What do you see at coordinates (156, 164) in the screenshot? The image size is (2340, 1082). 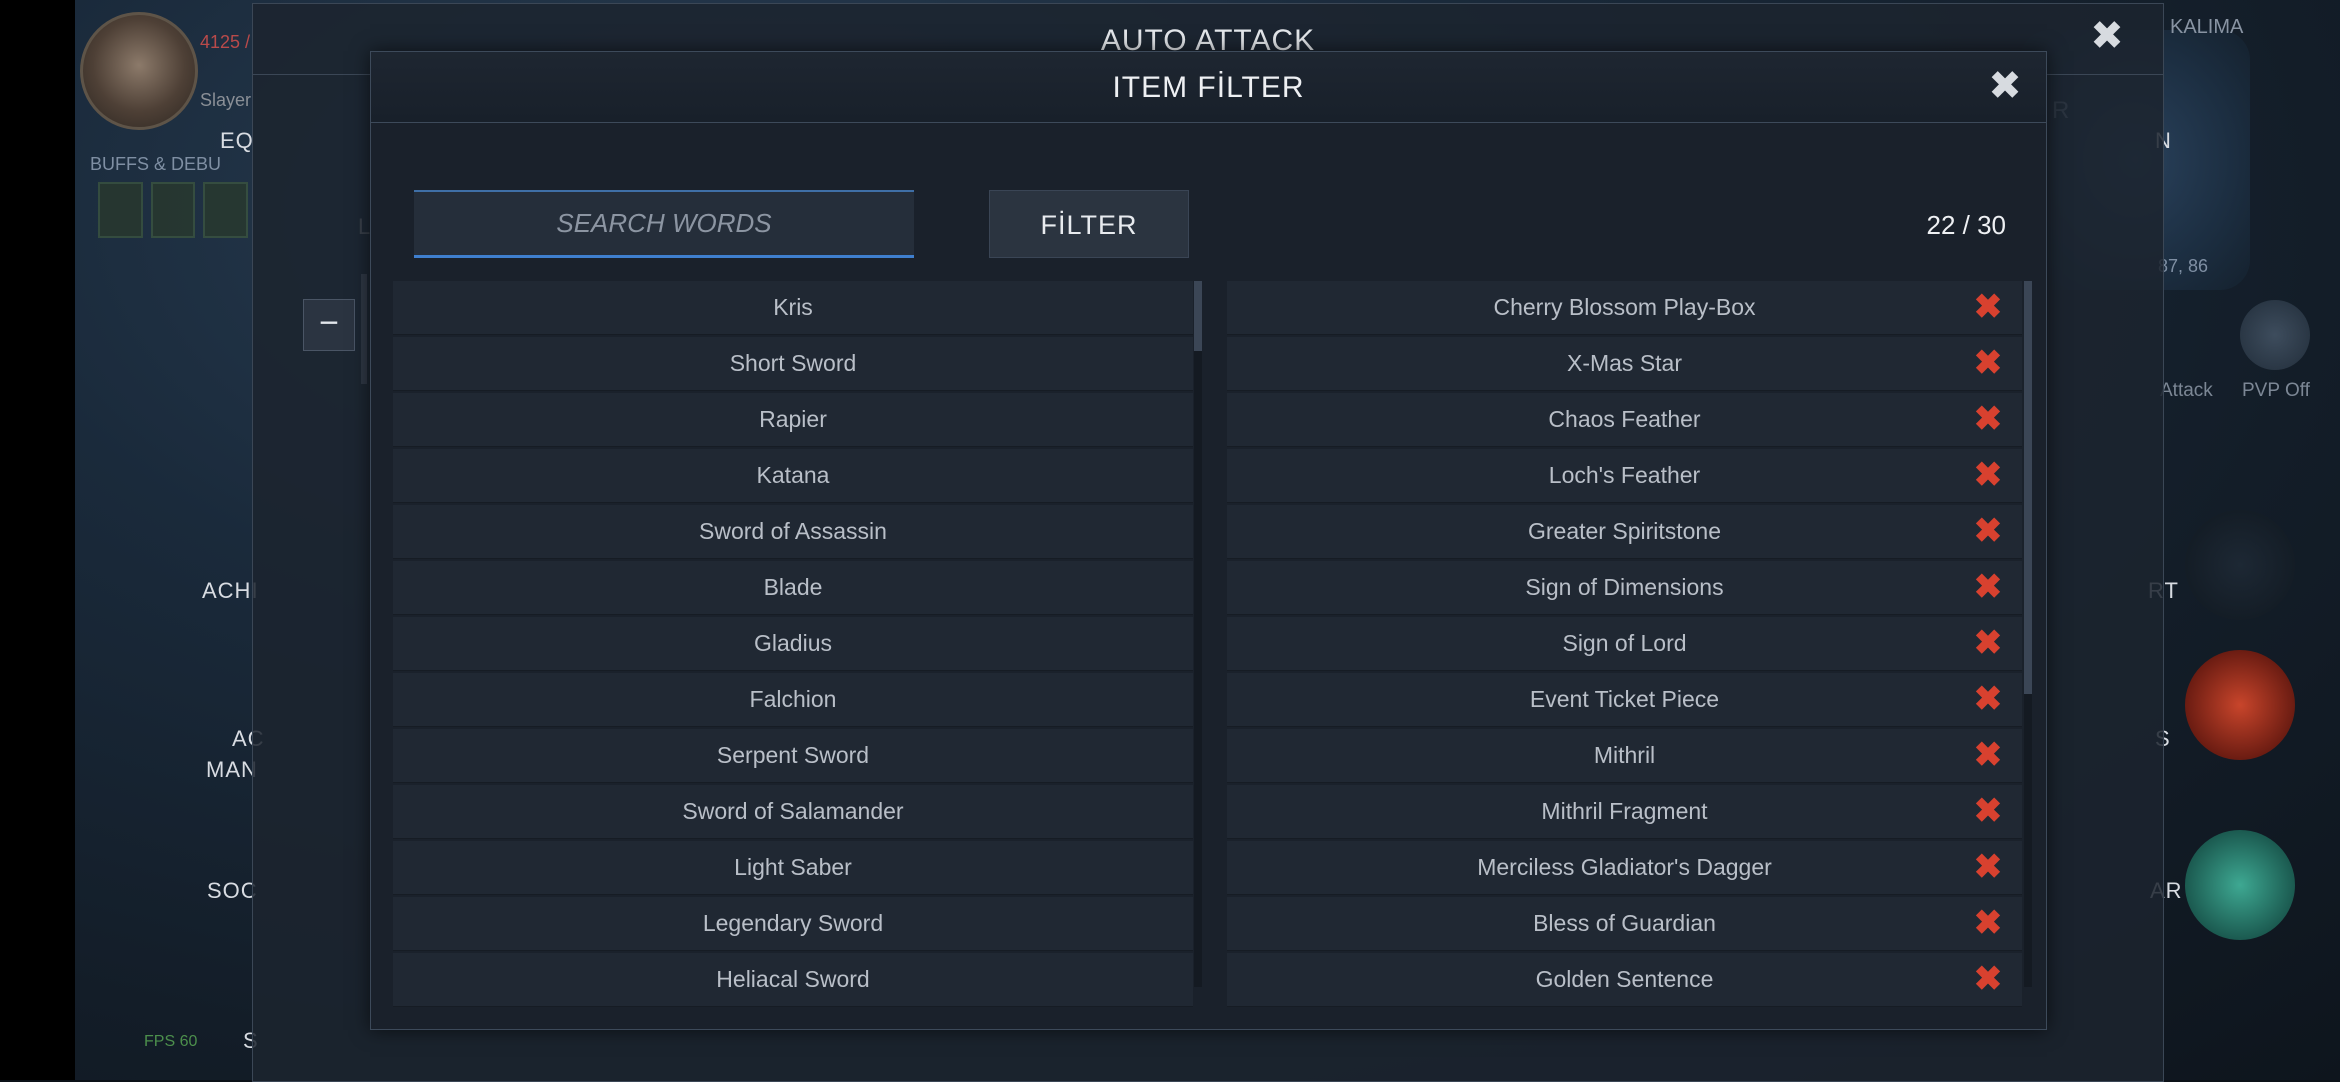 I see `buffs-label: BUFFS & DEBU` at bounding box center [156, 164].